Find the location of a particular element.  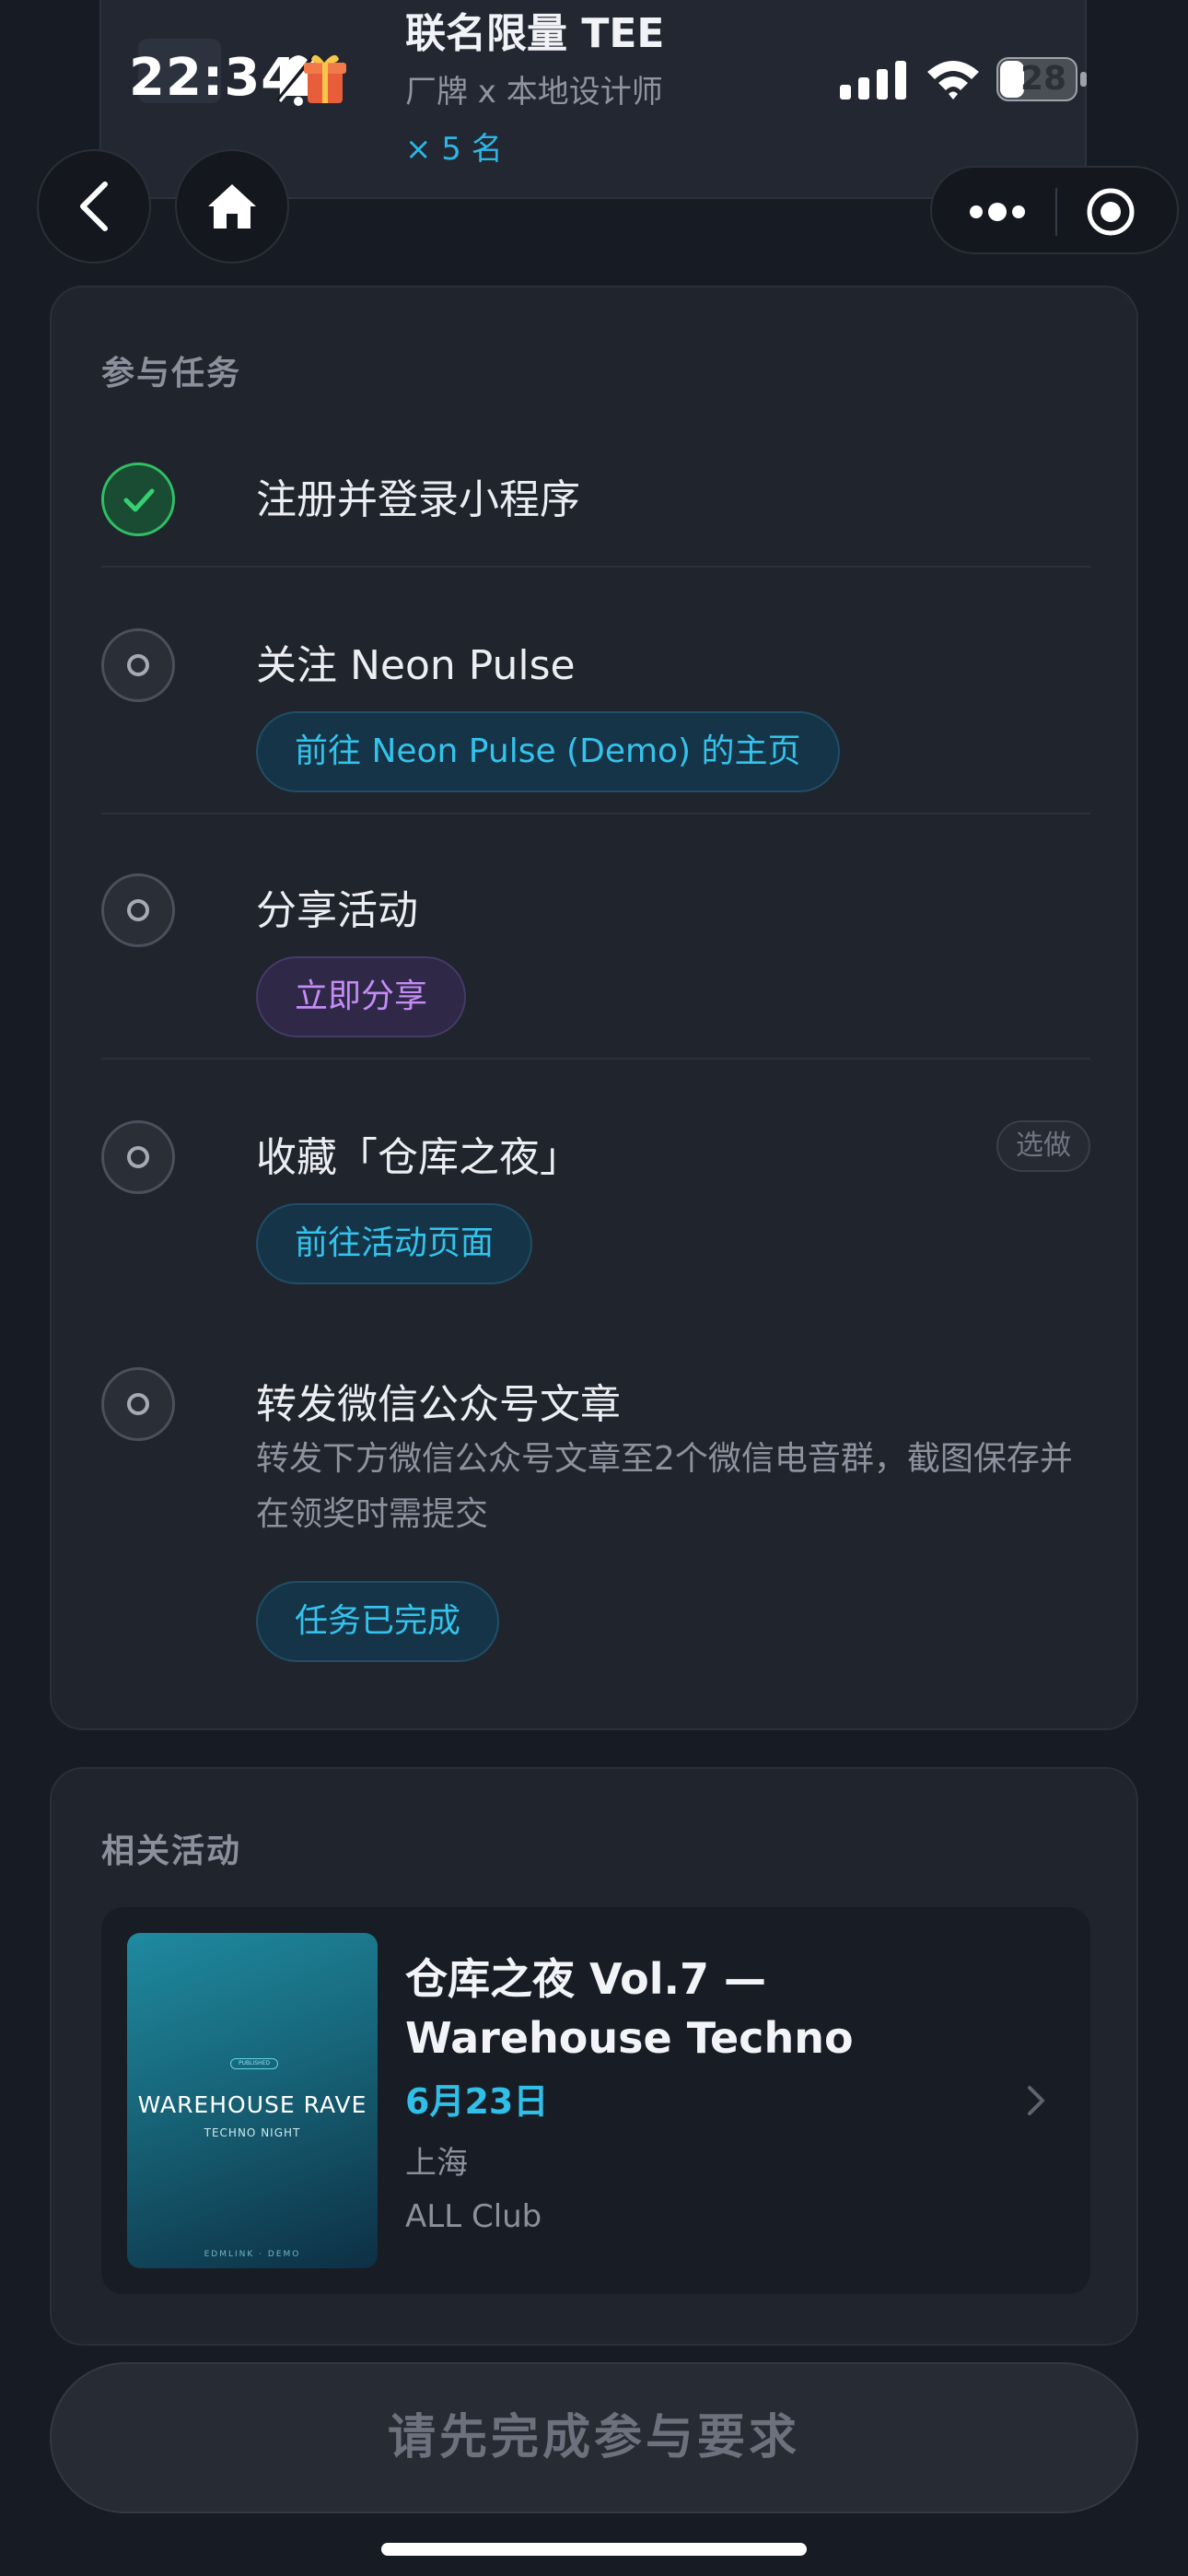

wifi-icon is located at coordinates (953, 80).